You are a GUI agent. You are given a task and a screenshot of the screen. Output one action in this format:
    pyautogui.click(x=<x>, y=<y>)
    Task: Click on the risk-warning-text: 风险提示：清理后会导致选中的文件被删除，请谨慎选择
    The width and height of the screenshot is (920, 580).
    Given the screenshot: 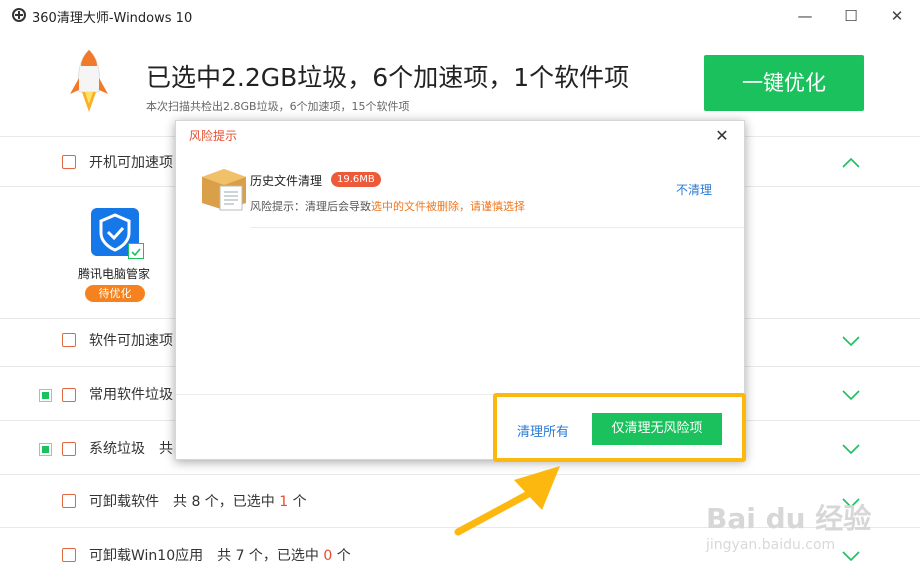 What is the action you would take?
    pyautogui.click(x=387, y=206)
    